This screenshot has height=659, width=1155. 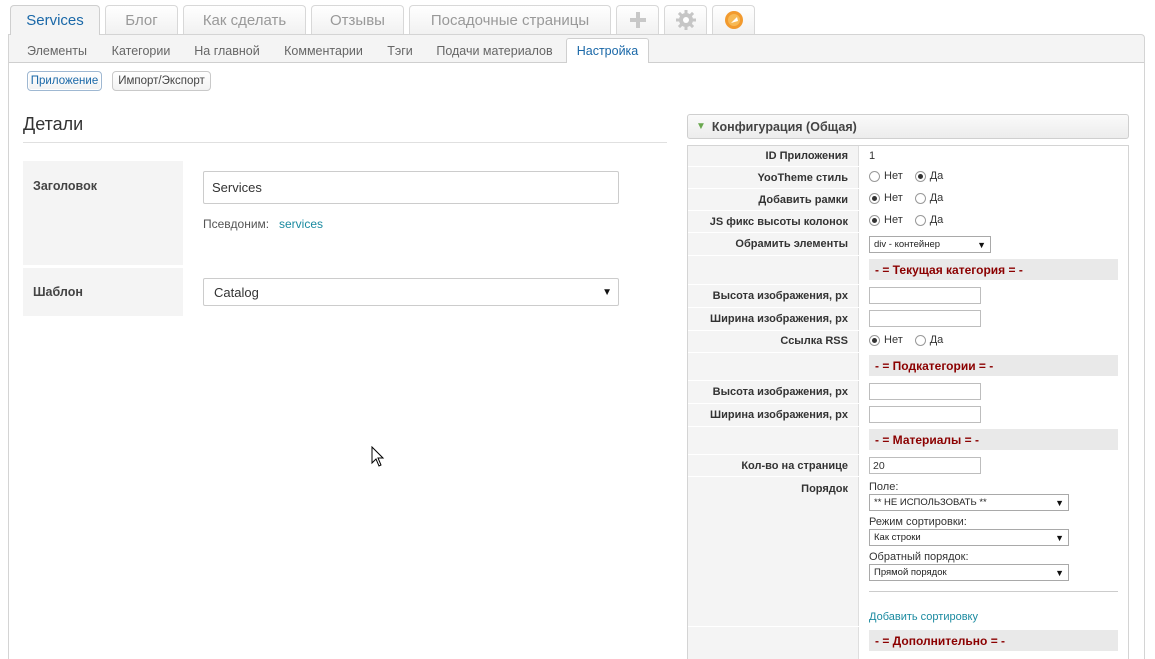 I want to click on subtab-label: Настройка, so click(x=607, y=51).